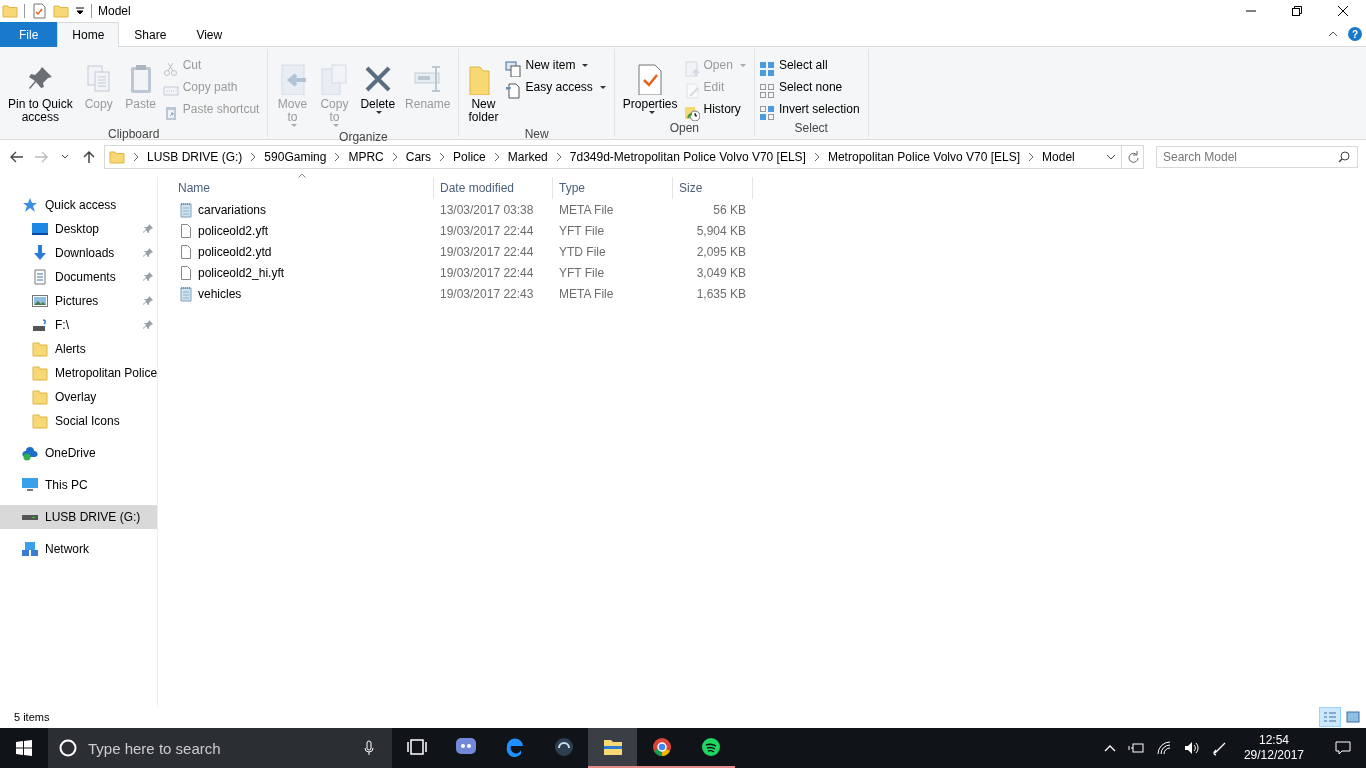 The height and width of the screenshot is (768, 1366). Describe the element at coordinates (29, 34) in the screenshot. I see `ribbon-tab: File` at that location.